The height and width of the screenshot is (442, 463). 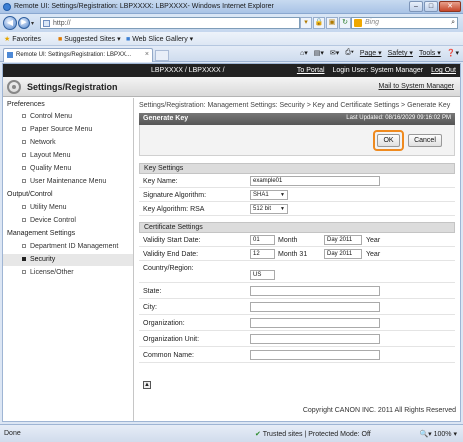 What do you see at coordinates (306, 23) in the screenshot?
I see `dropdown-icon: ▾` at bounding box center [306, 23].